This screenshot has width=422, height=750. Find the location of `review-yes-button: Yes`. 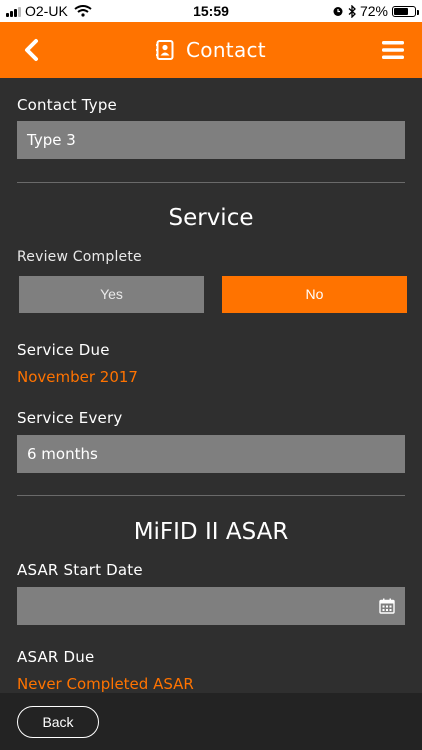

review-yes-button: Yes is located at coordinates (111, 294).